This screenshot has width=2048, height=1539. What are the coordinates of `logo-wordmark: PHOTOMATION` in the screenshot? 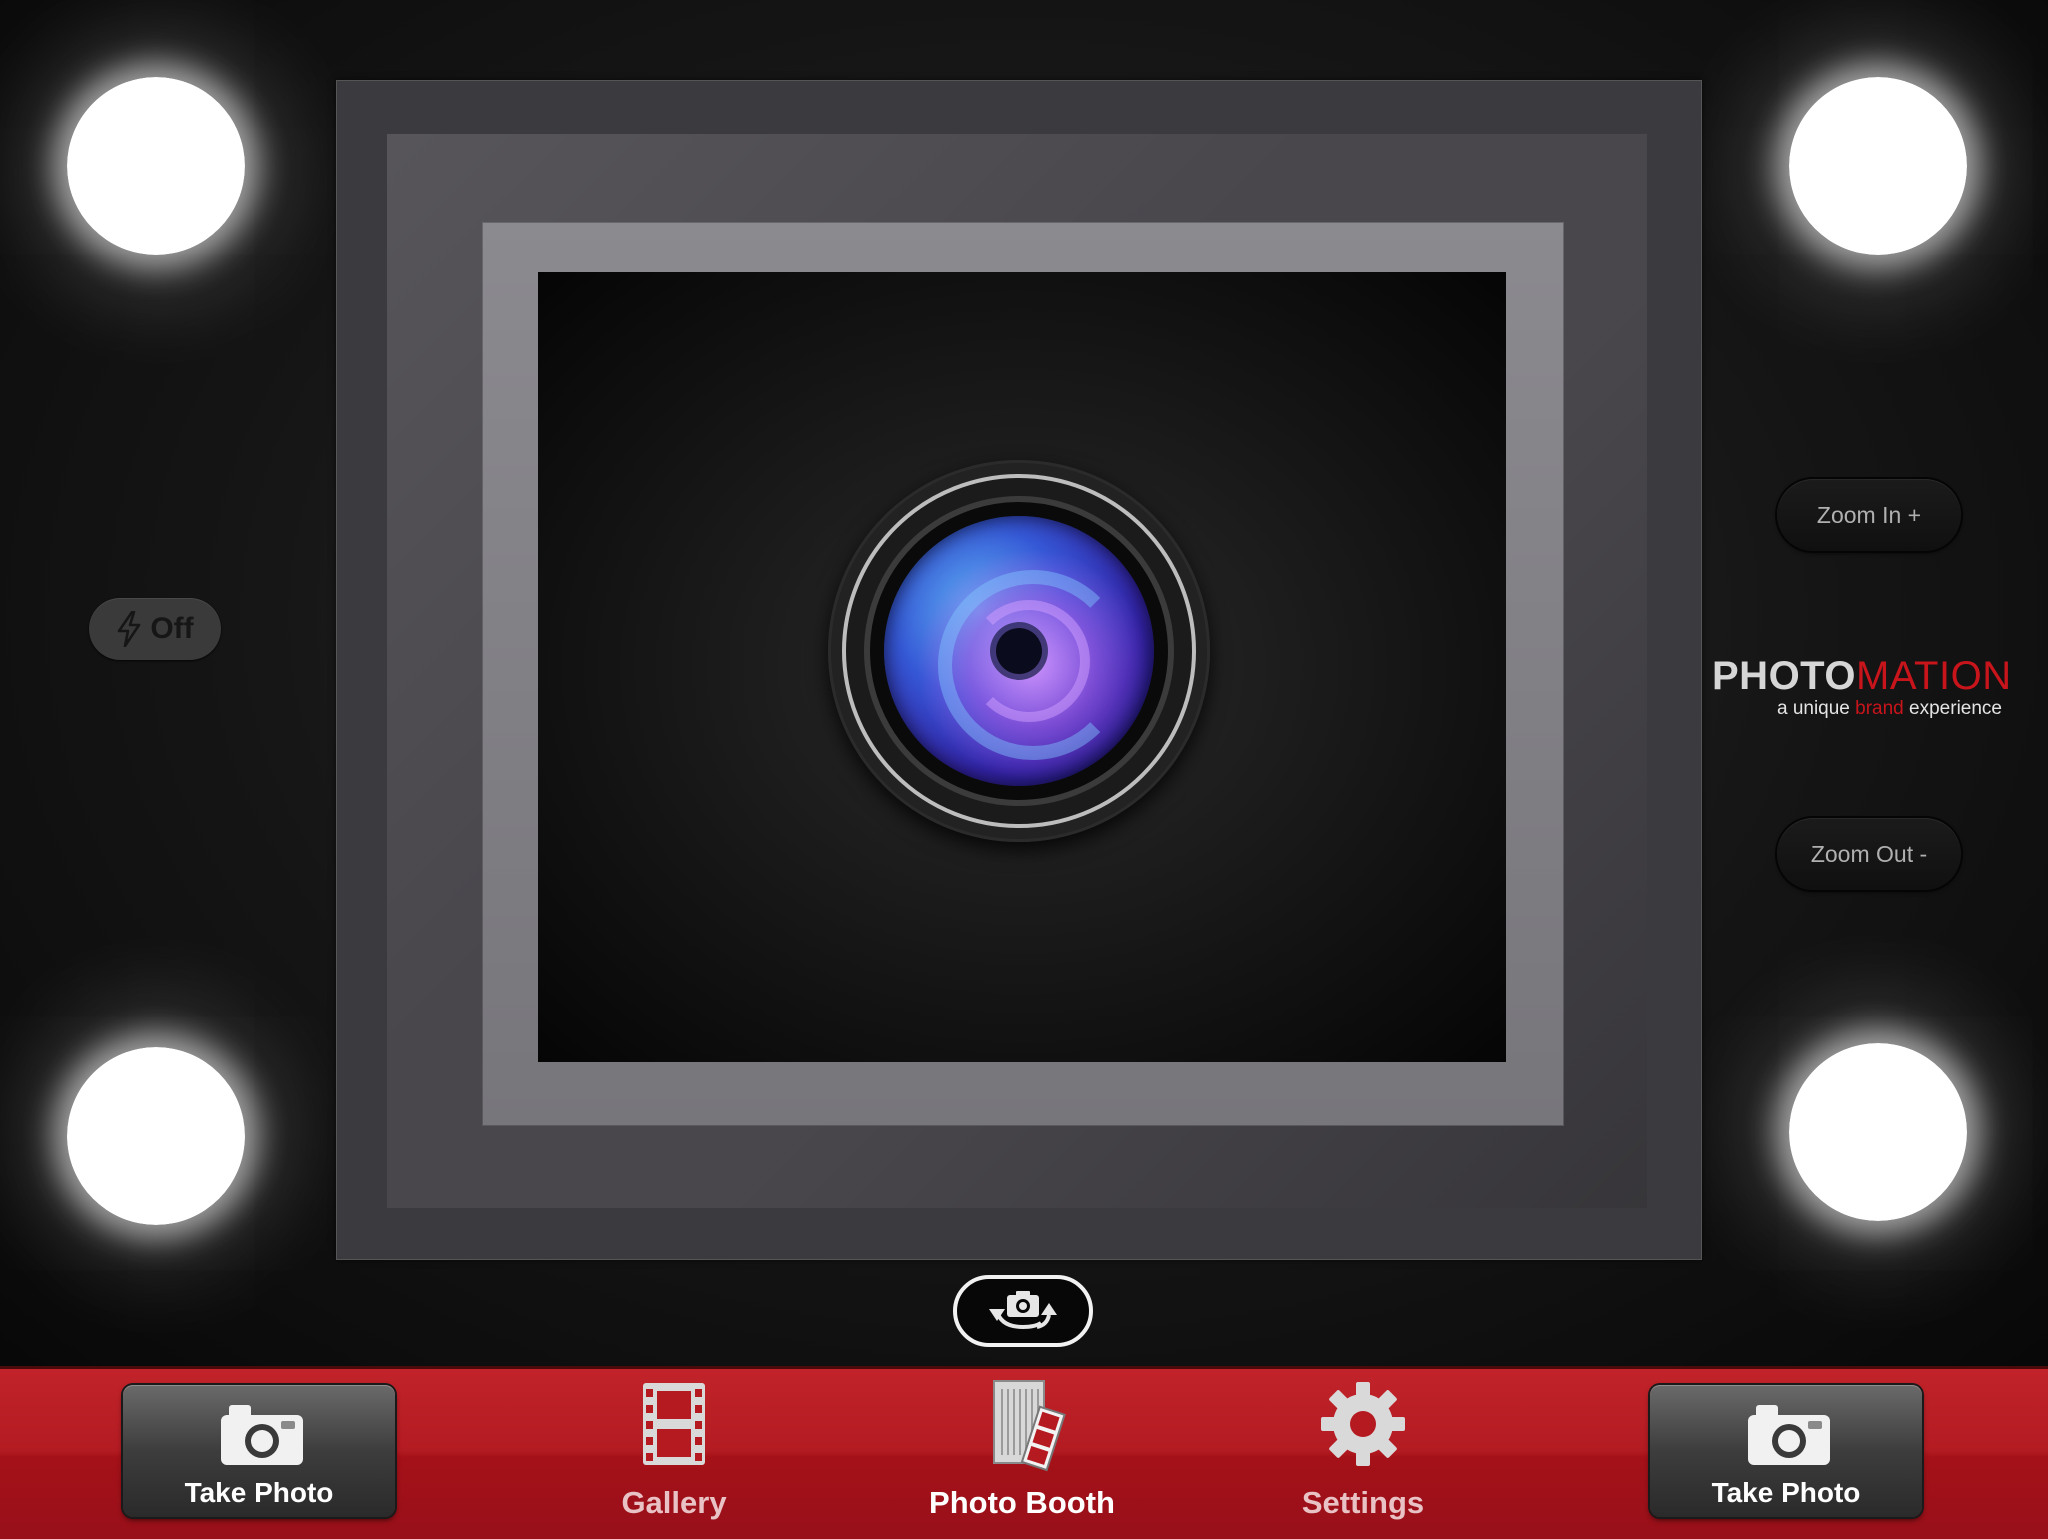 It's located at (1861, 676).